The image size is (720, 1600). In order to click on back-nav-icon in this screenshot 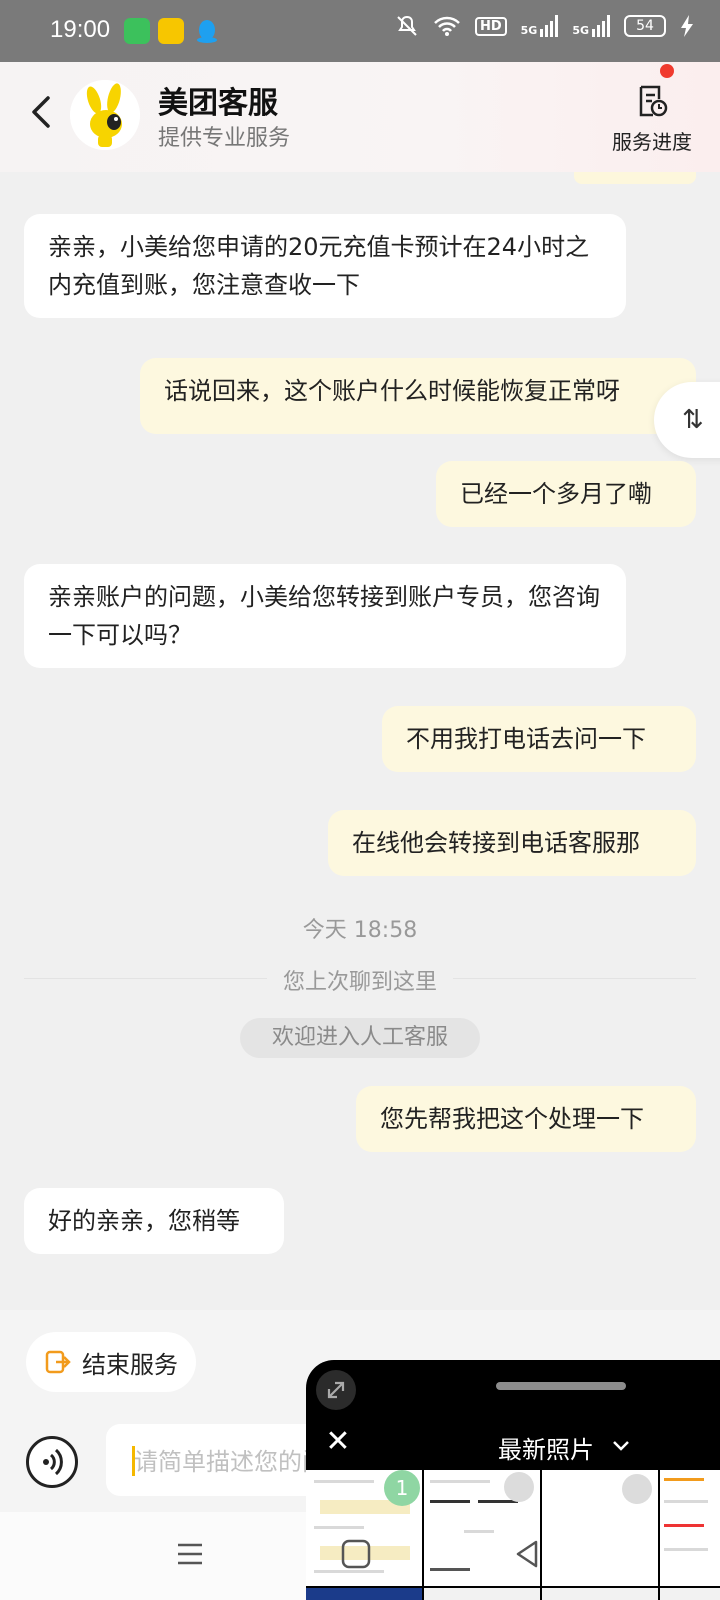, I will do `click(527, 1554)`.